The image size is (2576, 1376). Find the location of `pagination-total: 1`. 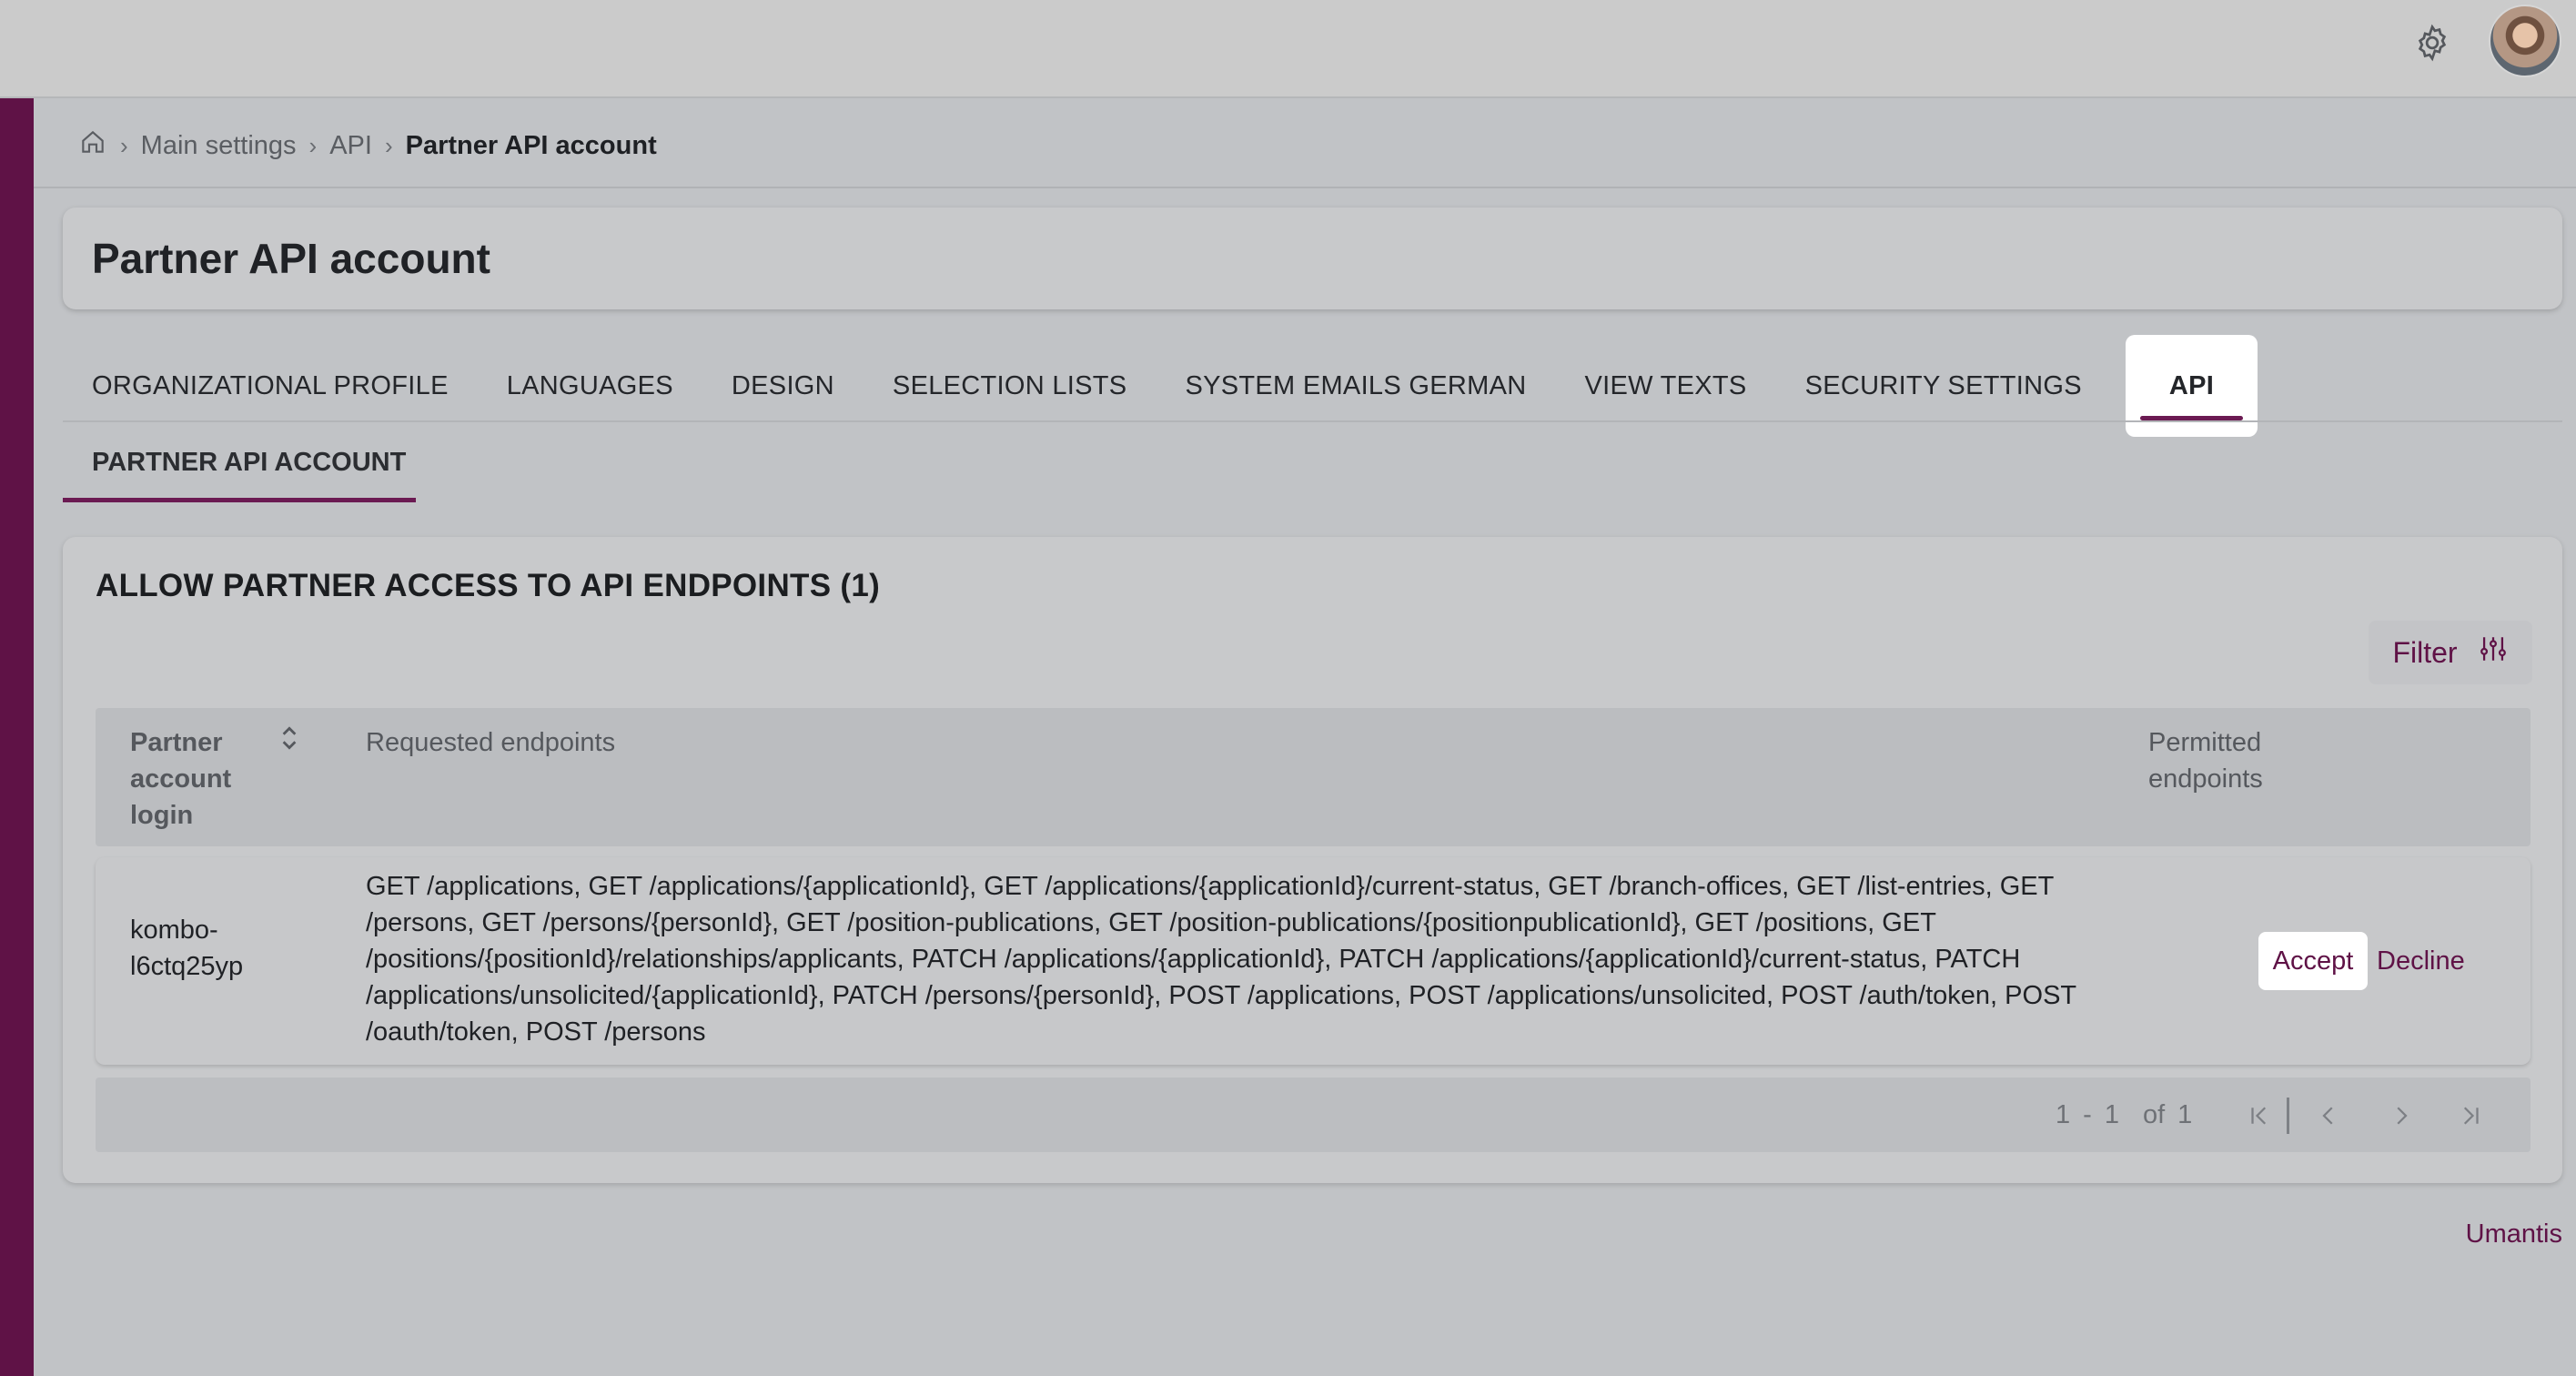

pagination-total: 1 is located at coordinates (2185, 1114).